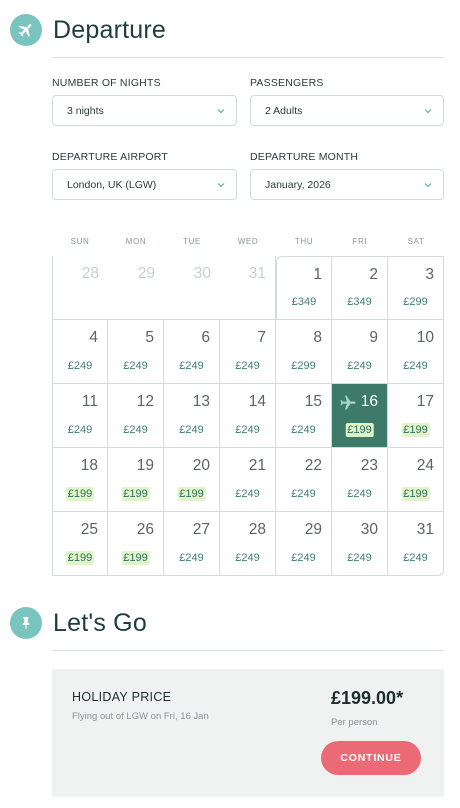  Describe the element at coordinates (85, 110) in the screenshot. I see `nights-value: 3 nights` at that location.